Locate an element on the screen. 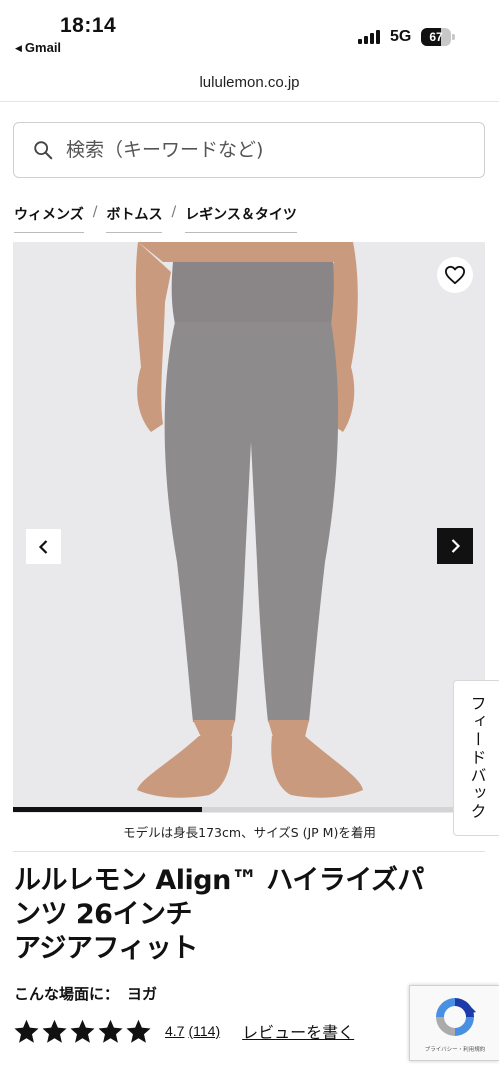 The image size is (499, 1080). battery-icon: 67 is located at coordinates (438, 37).